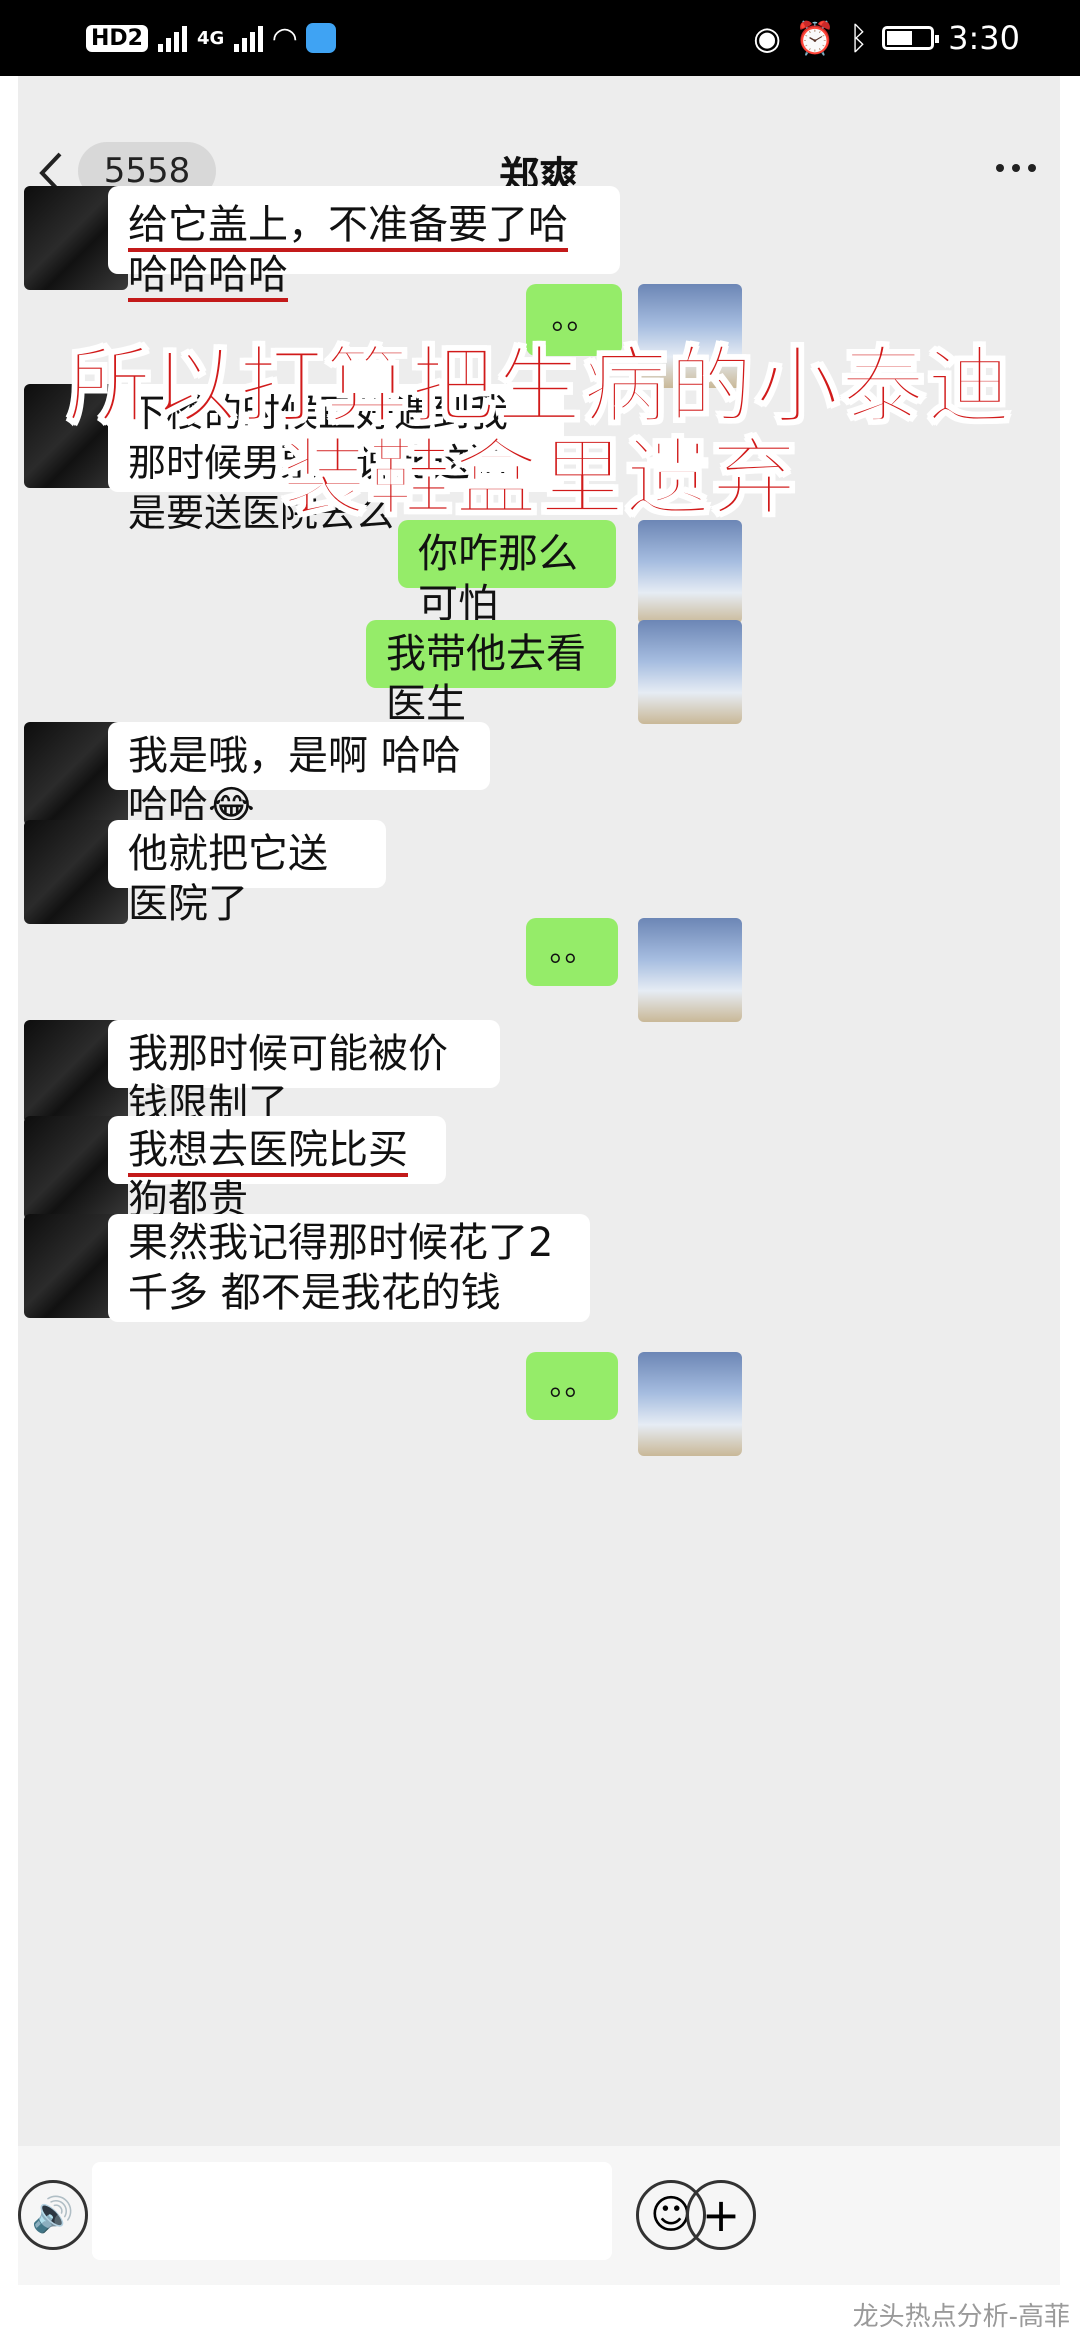 The image size is (1080, 2335). Describe the element at coordinates (721, 2215) in the screenshot. I see `add-icon: +` at that location.